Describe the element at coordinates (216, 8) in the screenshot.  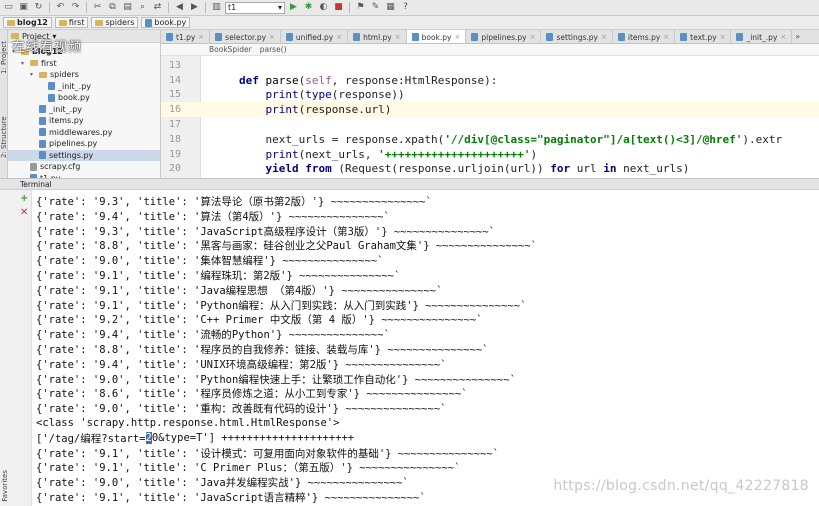
I see `build-icon: ▥` at that location.